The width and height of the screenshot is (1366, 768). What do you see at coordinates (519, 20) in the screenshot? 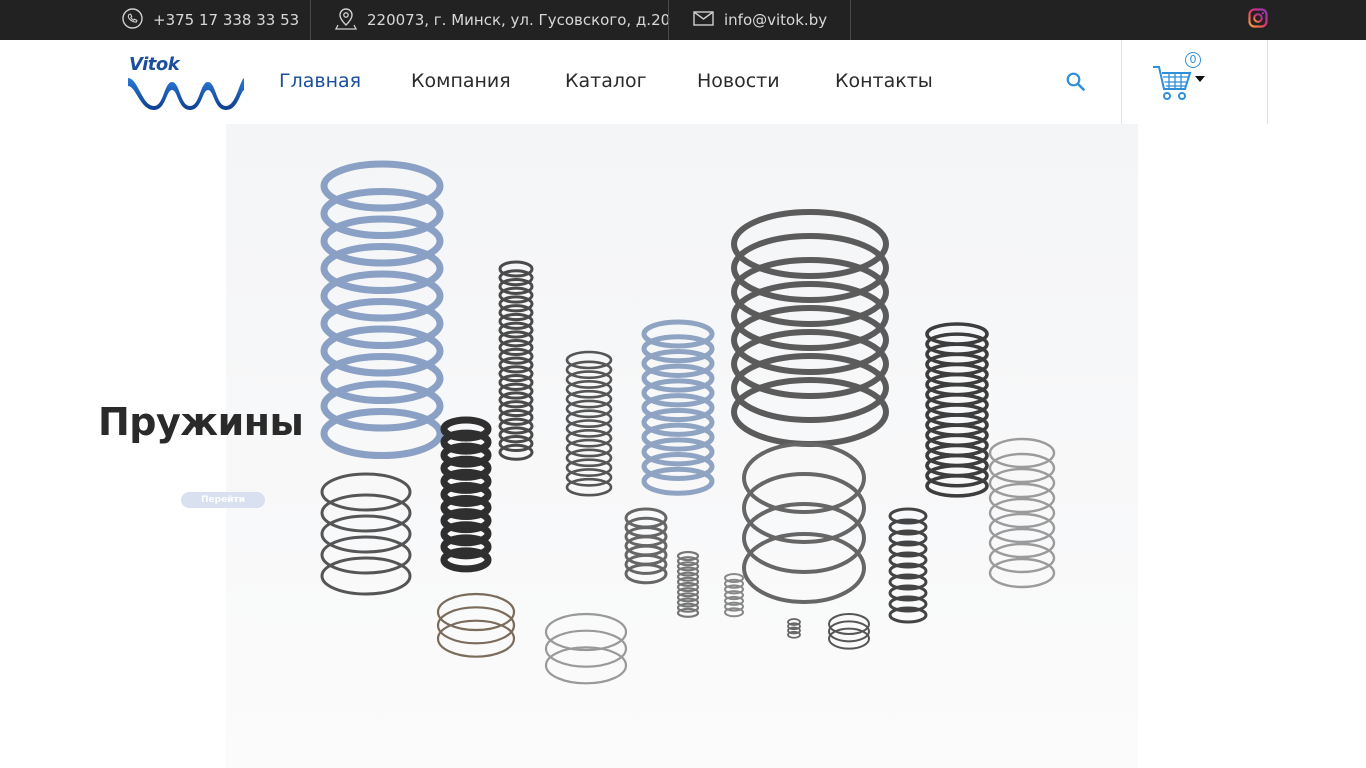
I see `address-text: 220073, г. Минск, ул. Гусовского, д.20` at bounding box center [519, 20].